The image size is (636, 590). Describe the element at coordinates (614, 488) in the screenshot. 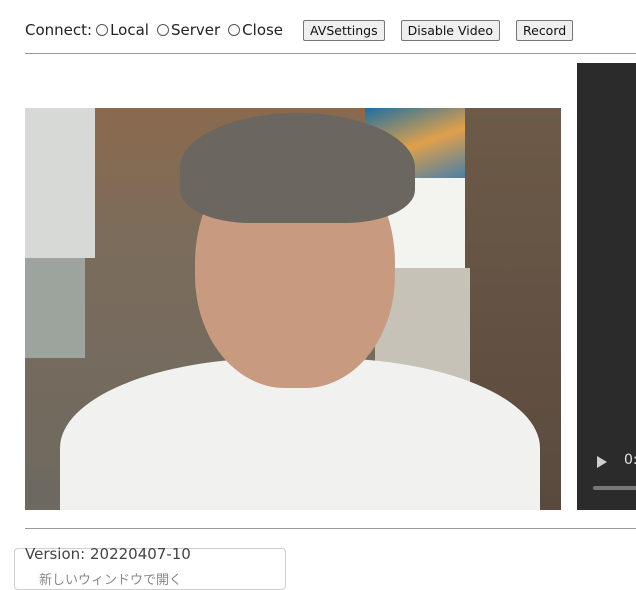

I see `progress-bar` at that location.